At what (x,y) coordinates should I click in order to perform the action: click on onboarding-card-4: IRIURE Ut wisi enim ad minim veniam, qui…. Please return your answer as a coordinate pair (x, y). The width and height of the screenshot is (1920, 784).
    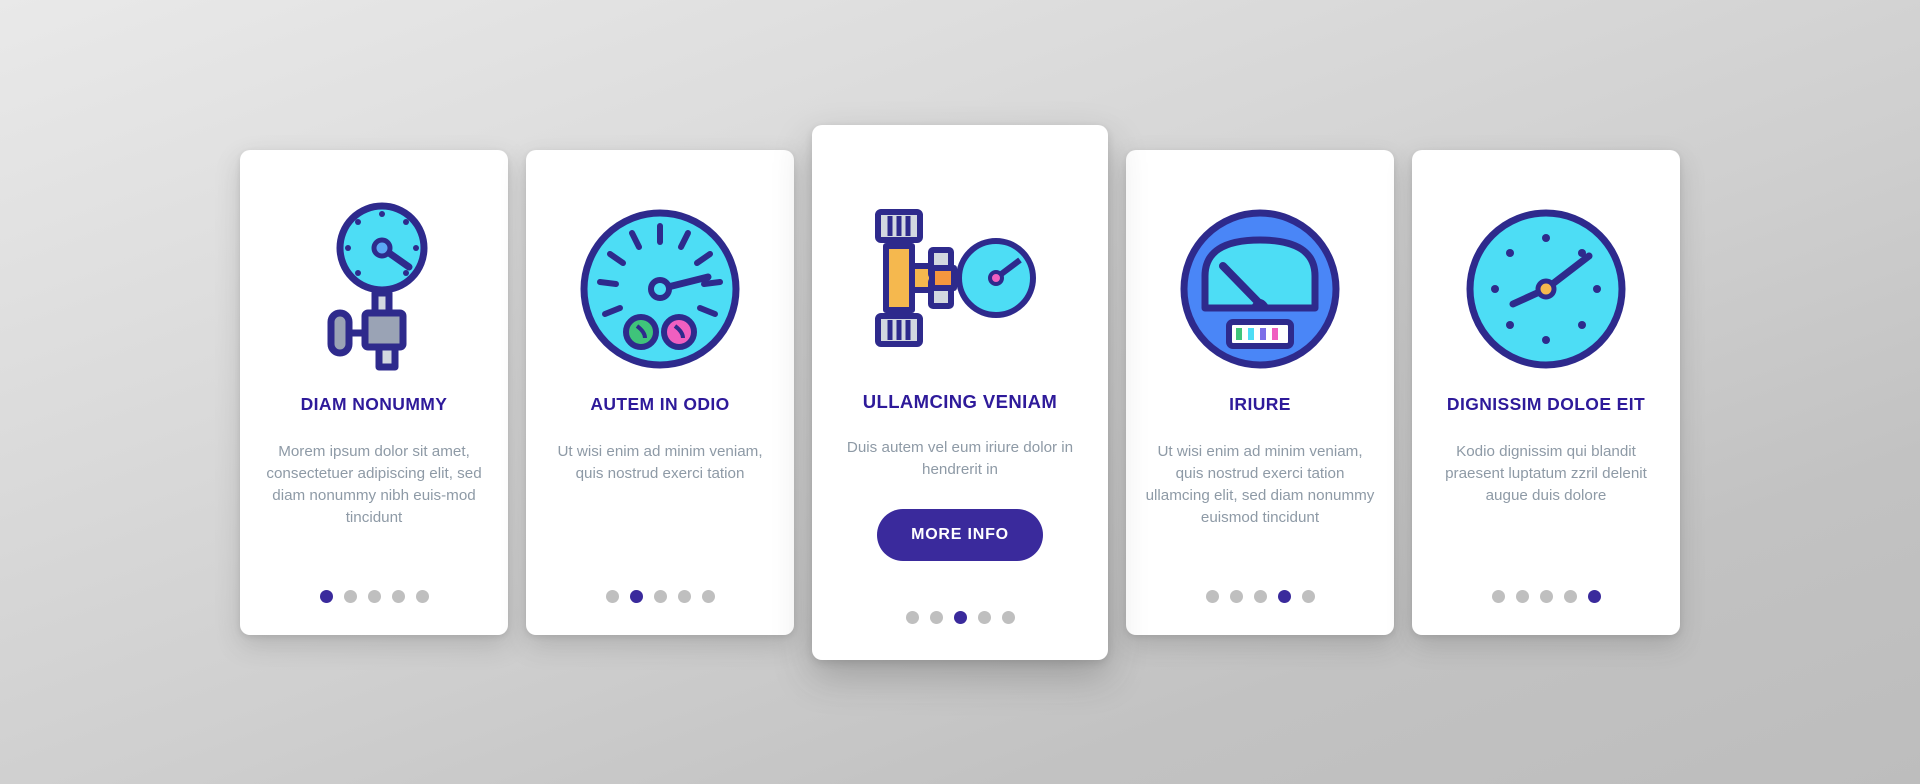
    Looking at the image, I should click on (1260, 392).